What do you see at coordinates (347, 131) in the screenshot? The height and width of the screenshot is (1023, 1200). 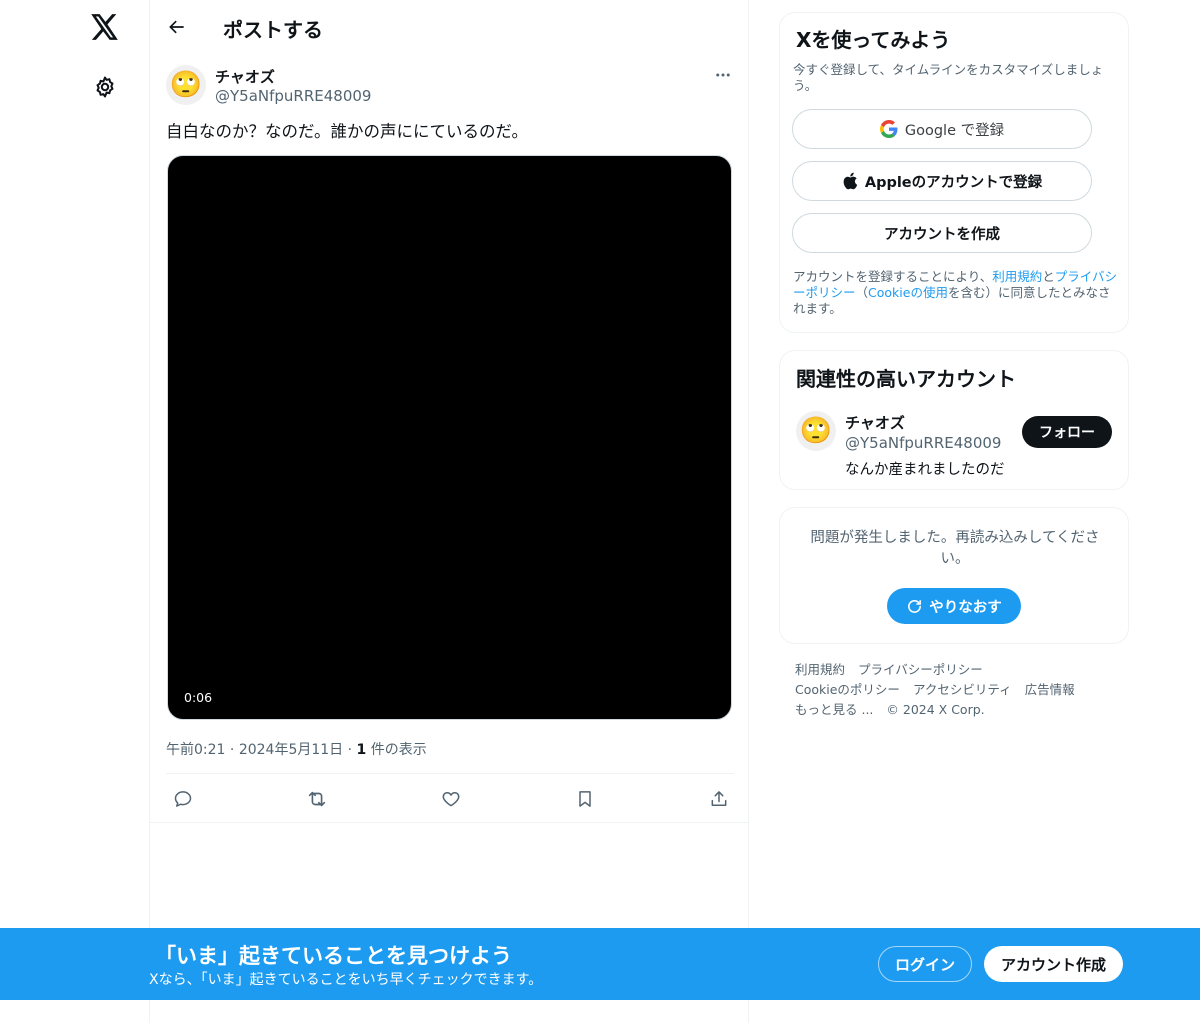 I see `post-text: 自白なのか？なのだ。誰かの声ににているのだ。` at bounding box center [347, 131].